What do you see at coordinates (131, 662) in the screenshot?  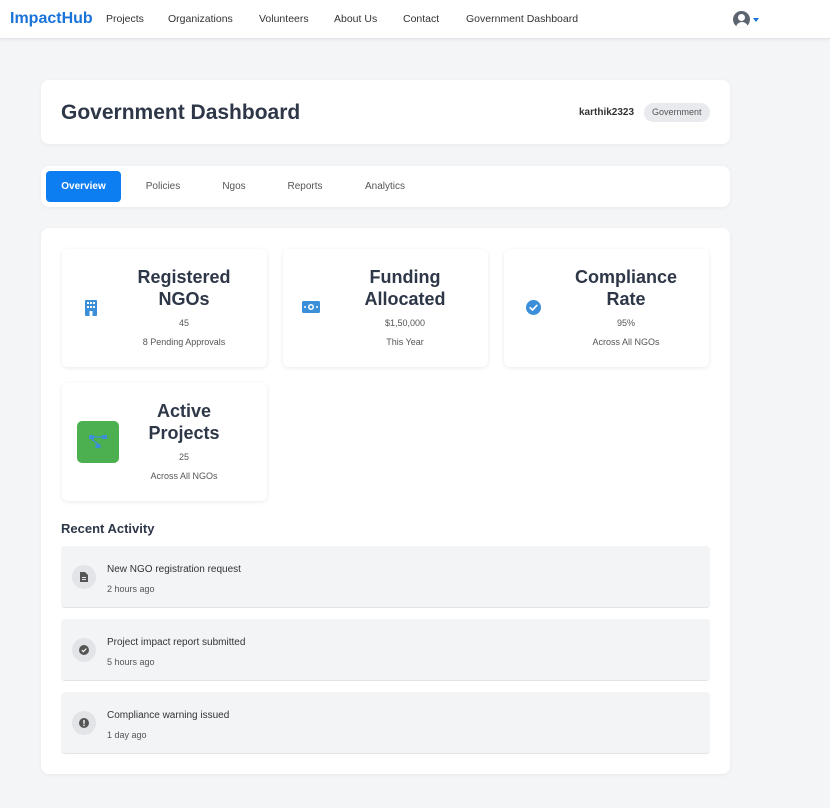 I see `activity-time: 5 hours ago` at bounding box center [131, 662].